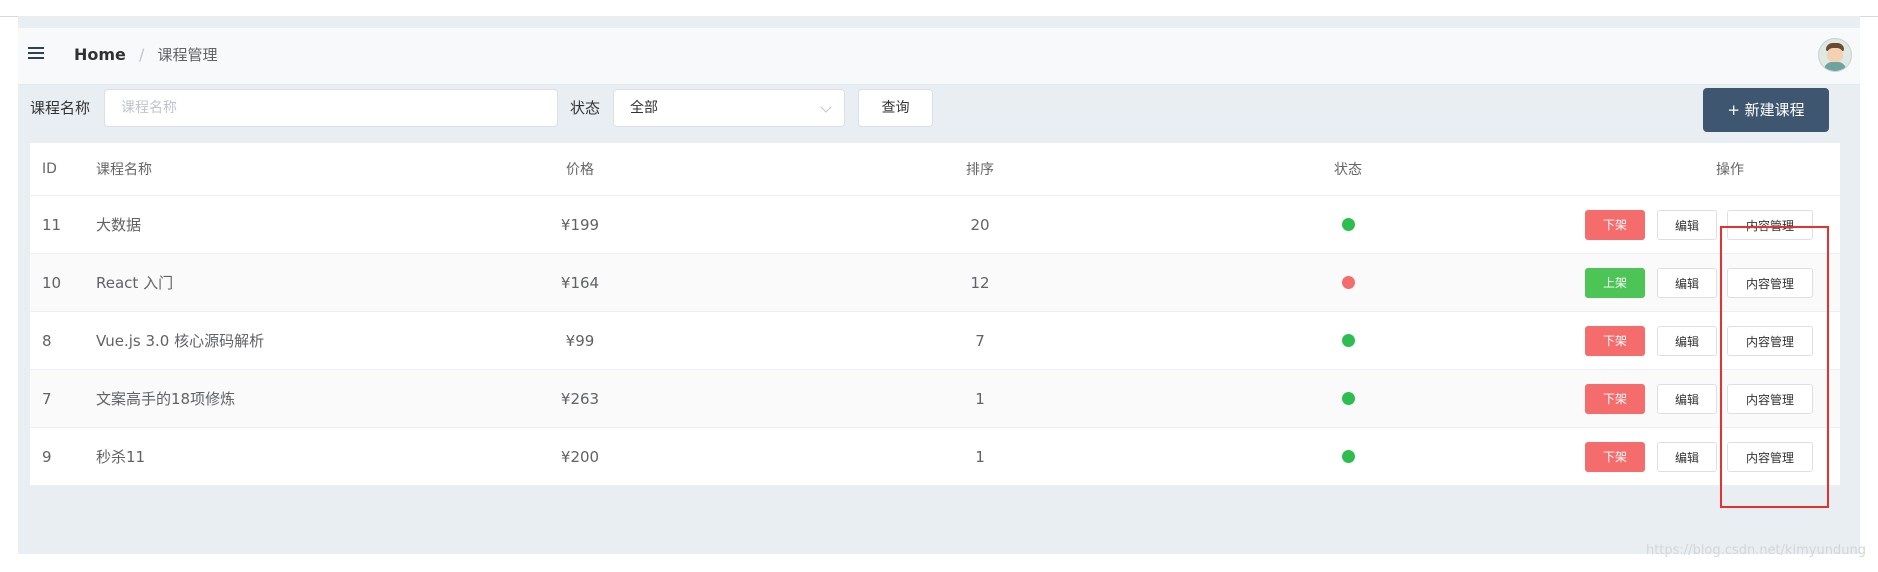  Describe the element at coordinates (121, 457) in the screenshot. I see `cell-name: 秒杀11` at that location.